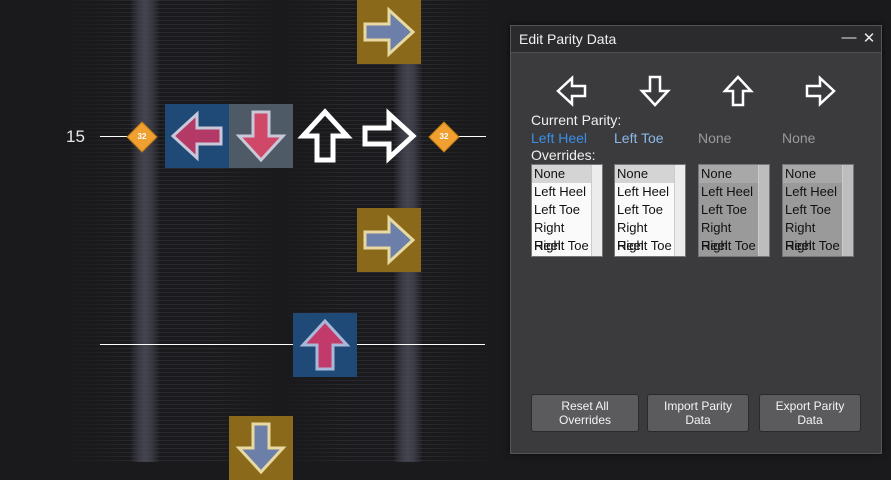  Describe the element at coordinates (585, 406) in the screenshot. I see `button-label-line: Reset All` at that location.